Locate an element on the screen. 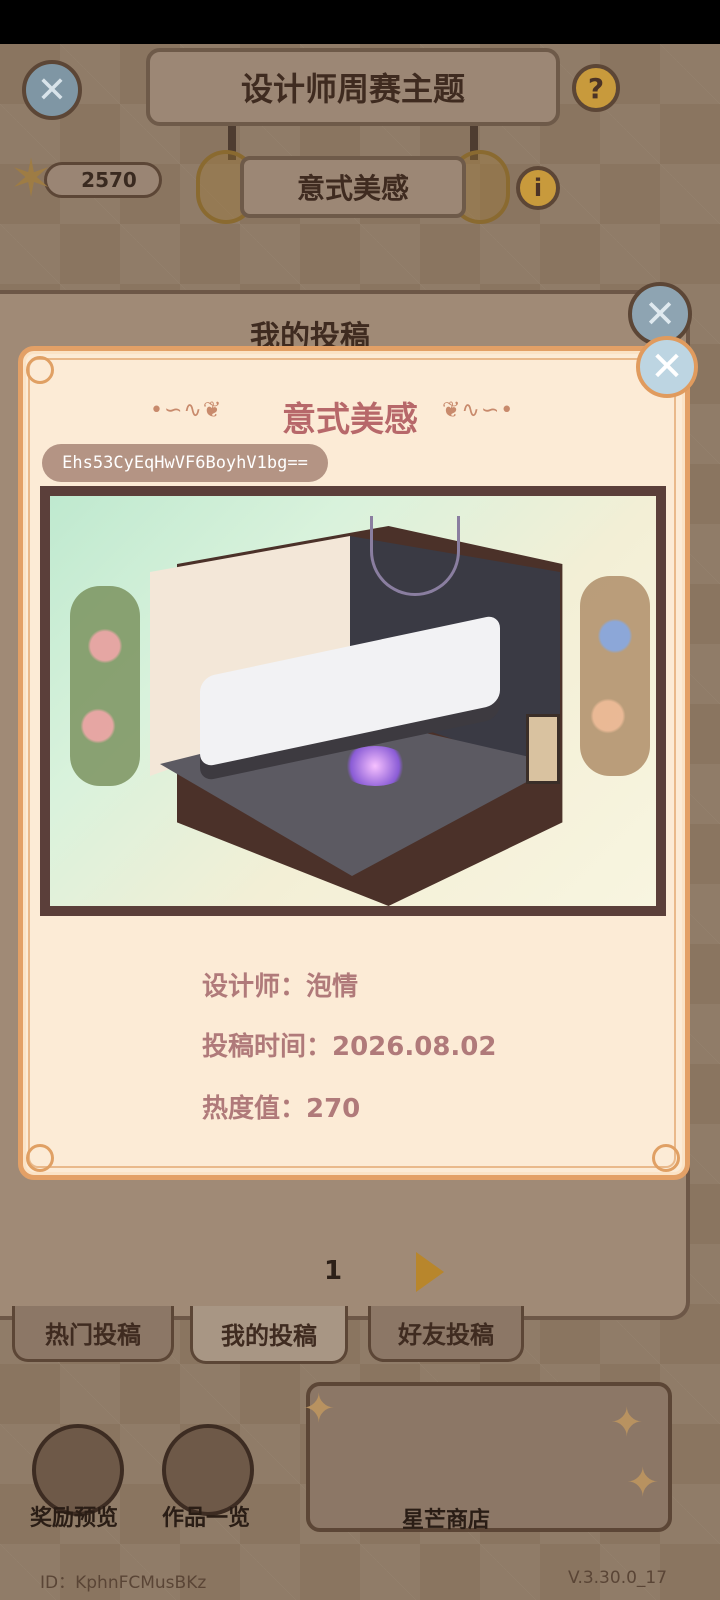 The height and width of the screenshot is (1600, 720). version-text: V.3.30.0_17 is located at coordinates (618, 1578).